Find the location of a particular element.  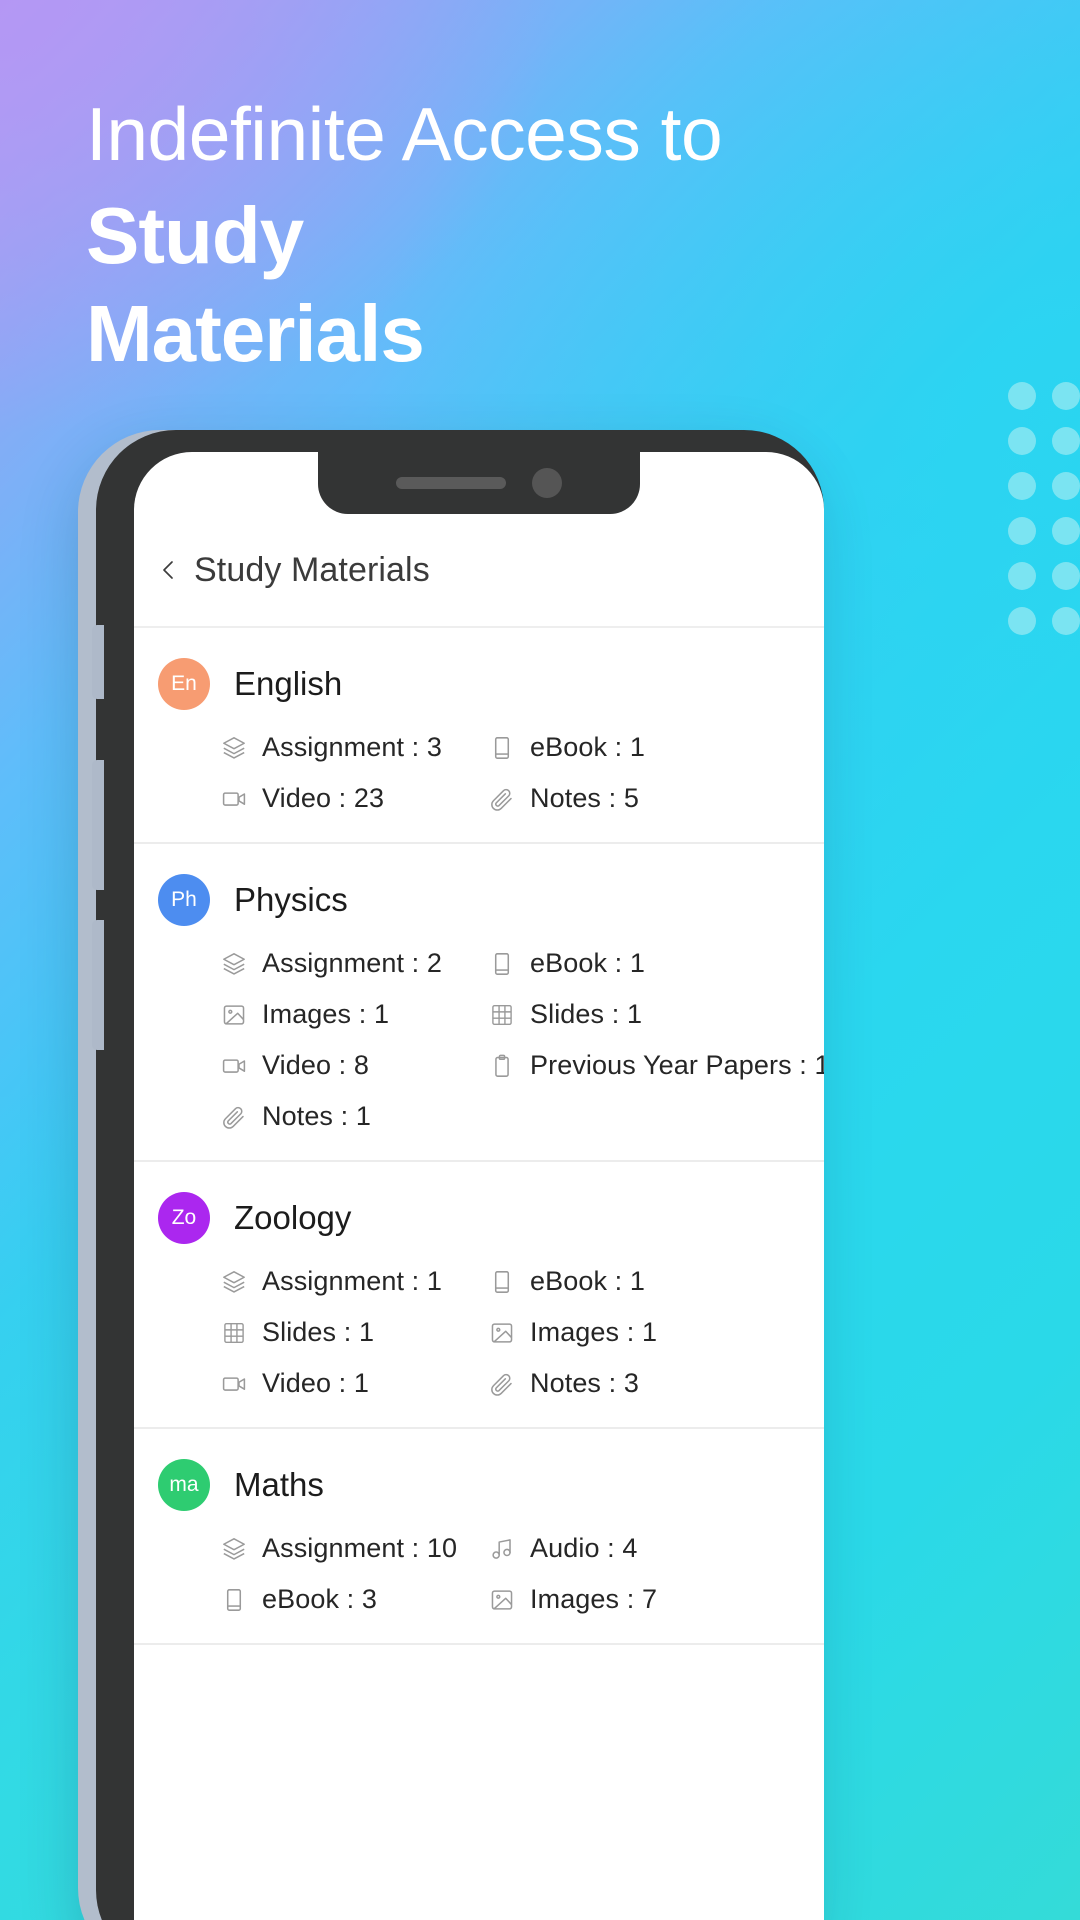

promo-headline-line2: Study is located at coordinates (195, 235).